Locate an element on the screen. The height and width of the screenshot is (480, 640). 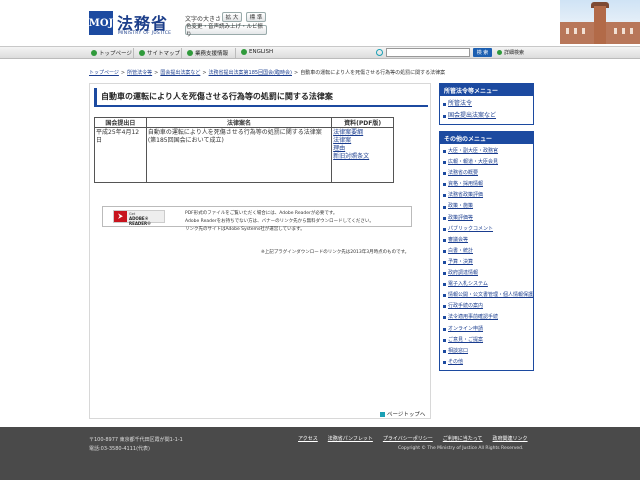
sidebar-other-item-link: その他 is located at coordinates (455, 362).